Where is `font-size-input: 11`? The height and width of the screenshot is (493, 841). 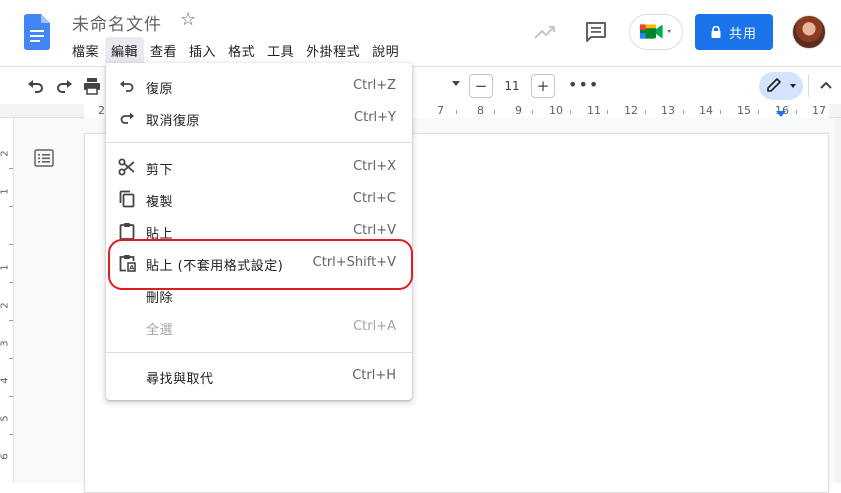 font-size-input: 11 is located at coordinates (512, 86).